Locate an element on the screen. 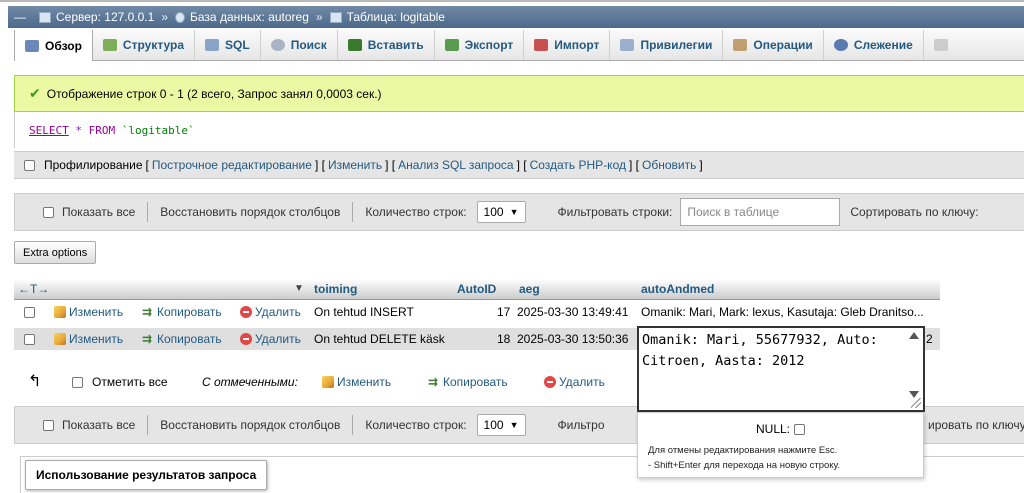 The width and height of the screenshot is (1024, 493). cell-autoid: 17 is located at coordinates (503, 312).